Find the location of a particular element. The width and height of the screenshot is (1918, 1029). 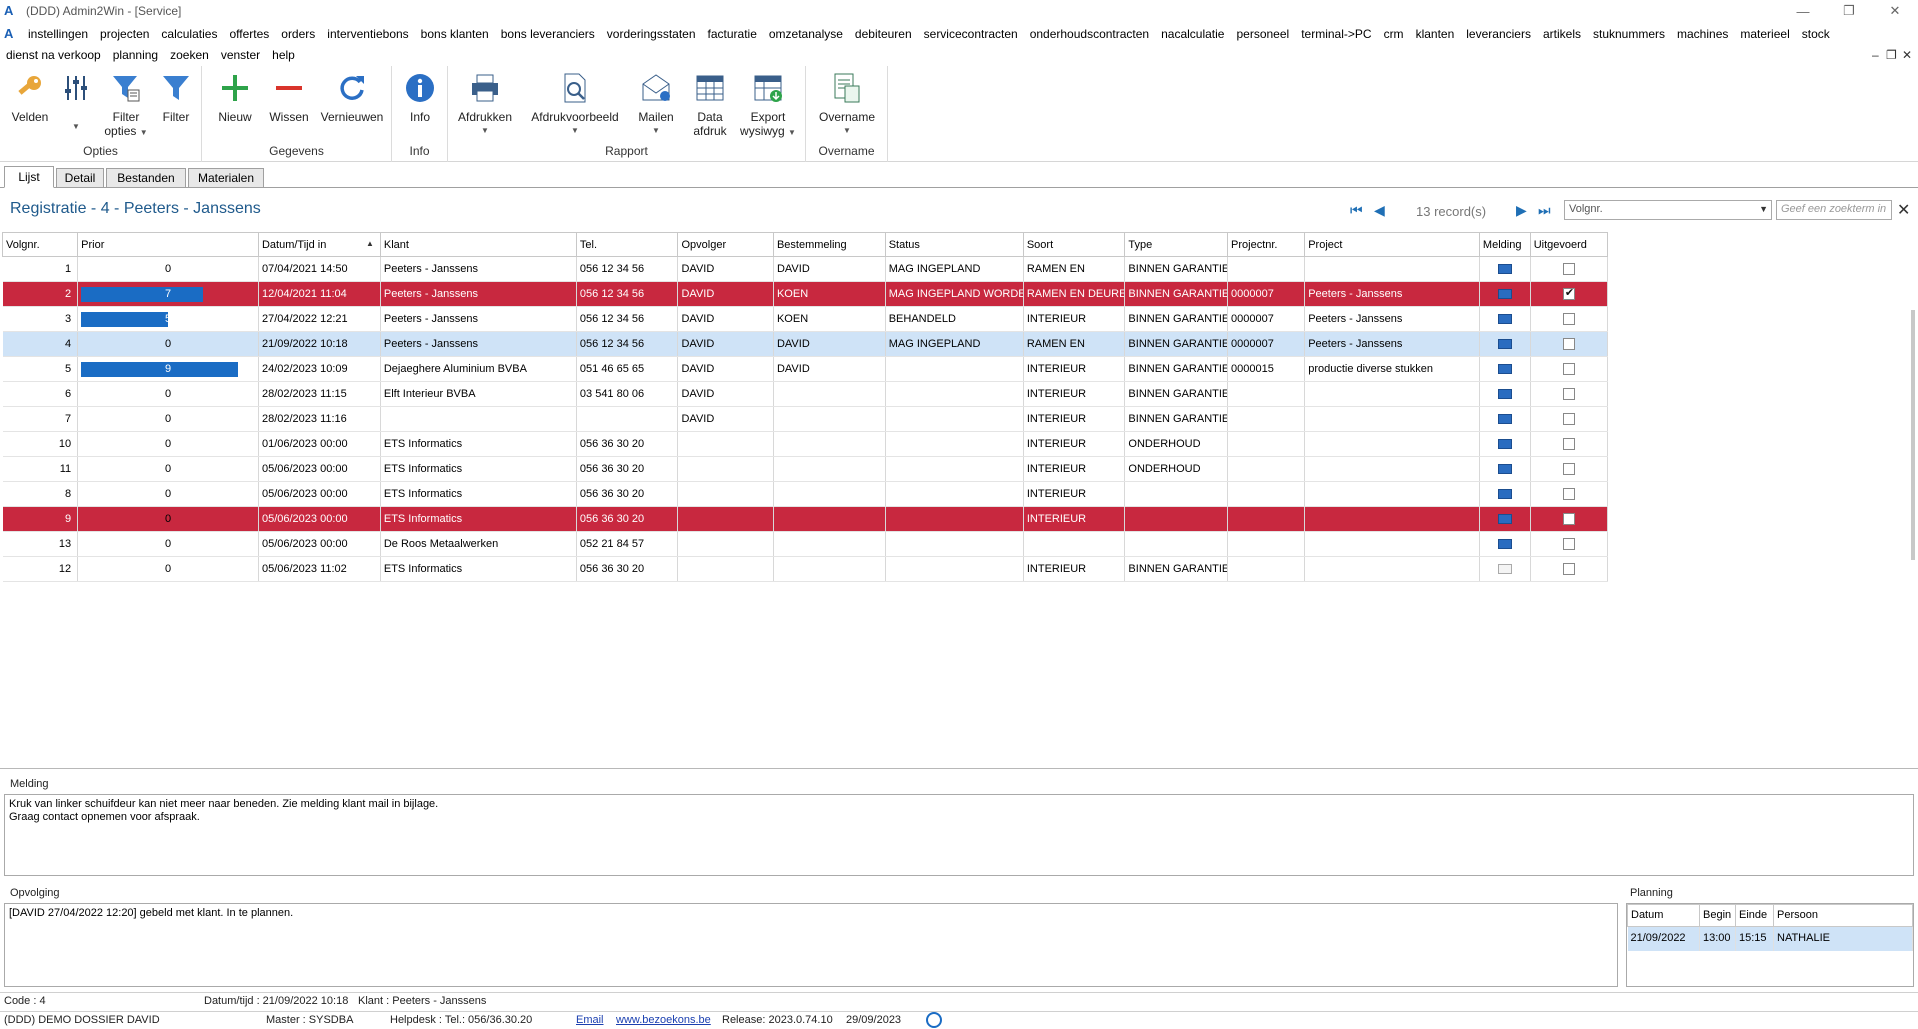

menu-item-dienst-na-verkoop: dienst na verkoop is located at coordinates (53, 55).